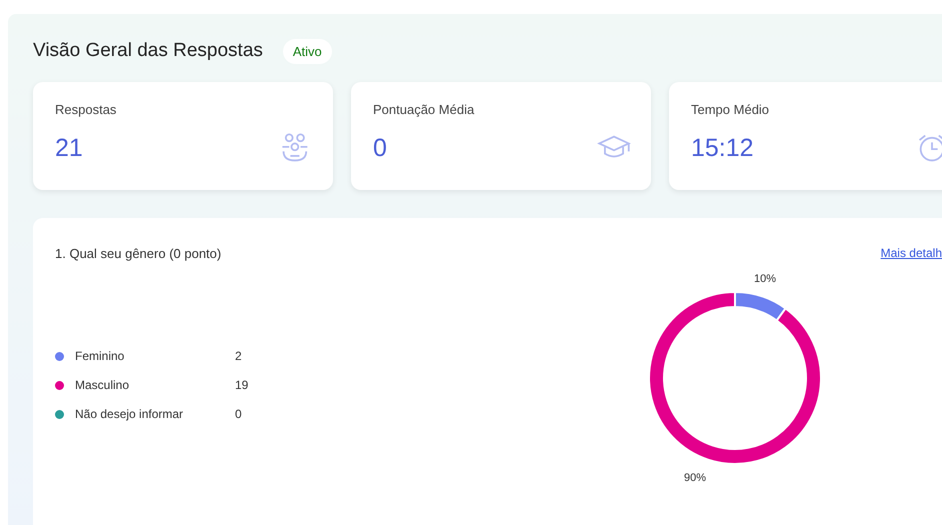  I want to click on page-title: Visão Geral das Respostas, so click(148, 51).